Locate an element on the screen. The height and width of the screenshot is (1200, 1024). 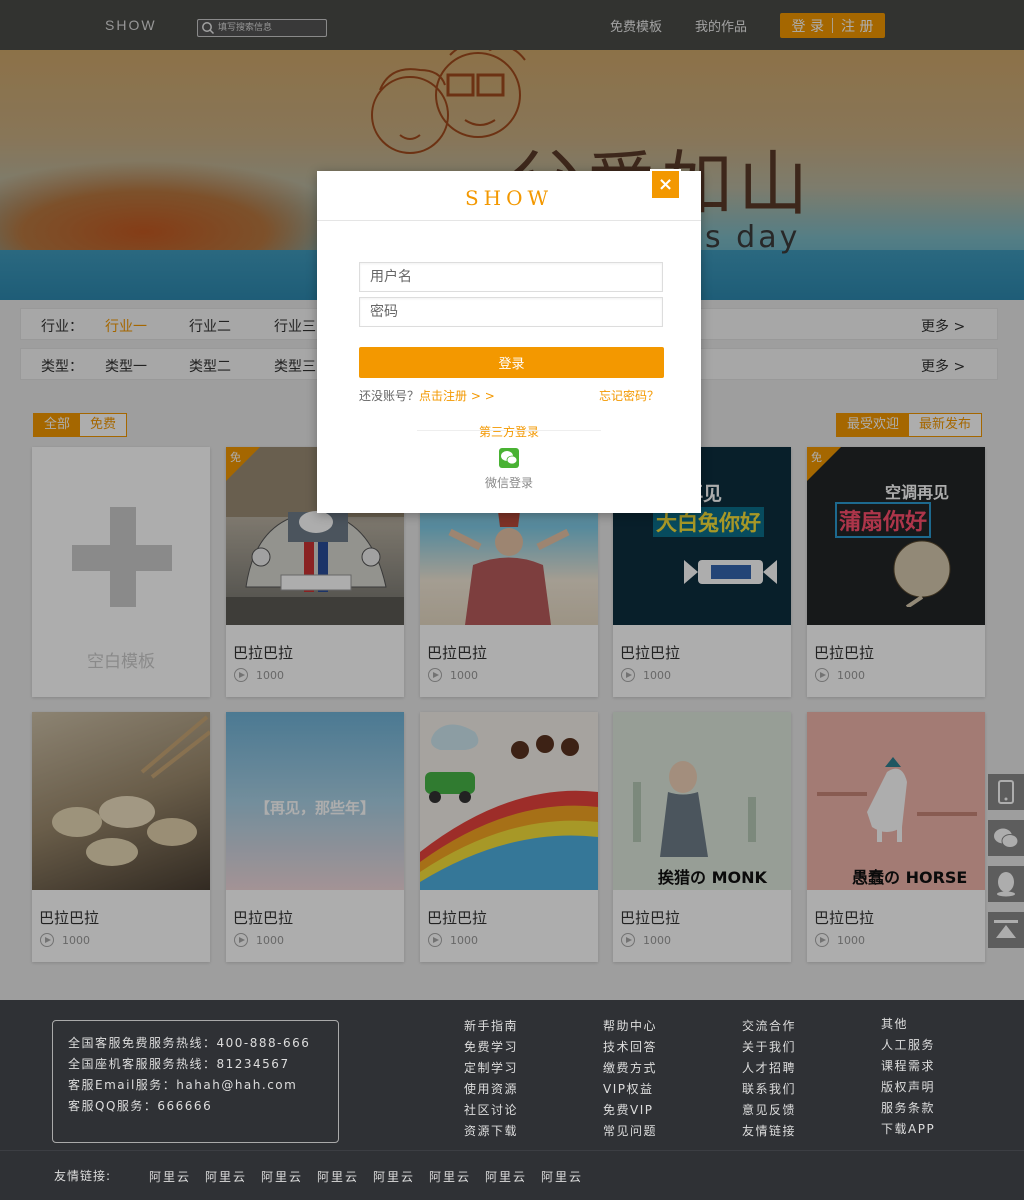
footer-link: 人才招聘 is located at coordinates (769, 1068).